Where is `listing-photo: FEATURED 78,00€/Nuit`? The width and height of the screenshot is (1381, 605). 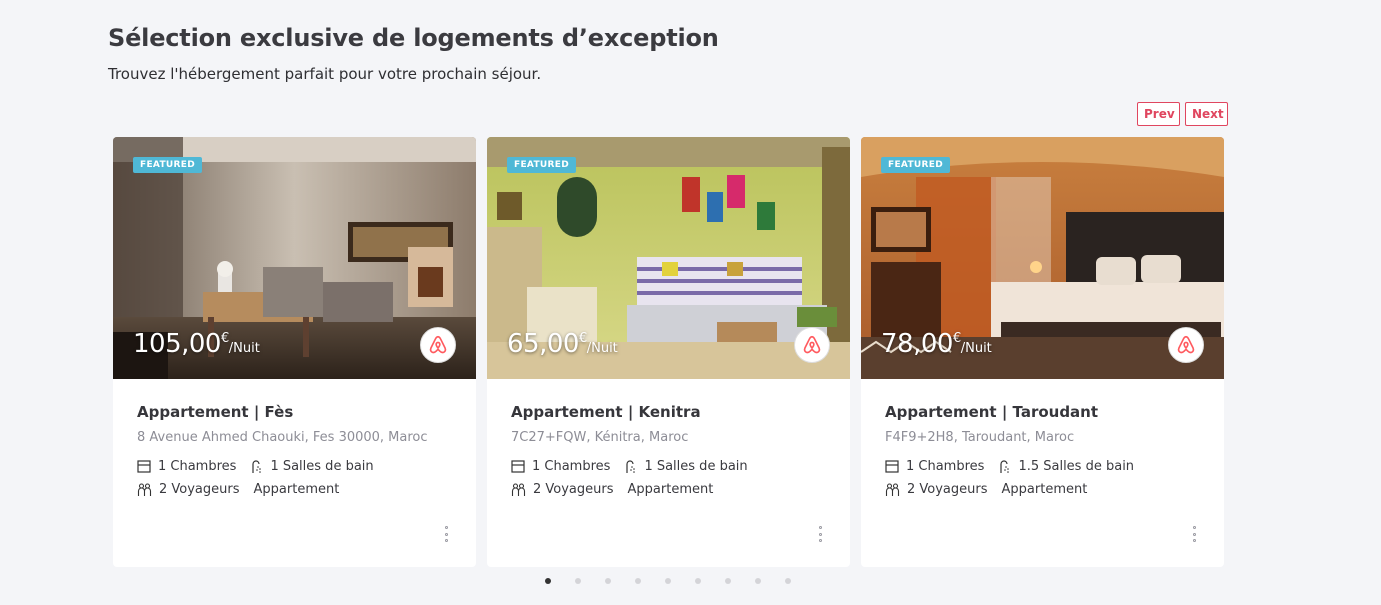 listing-photo: FEATURED 78,00€/Nuit is located at coordinates (1042, 258).